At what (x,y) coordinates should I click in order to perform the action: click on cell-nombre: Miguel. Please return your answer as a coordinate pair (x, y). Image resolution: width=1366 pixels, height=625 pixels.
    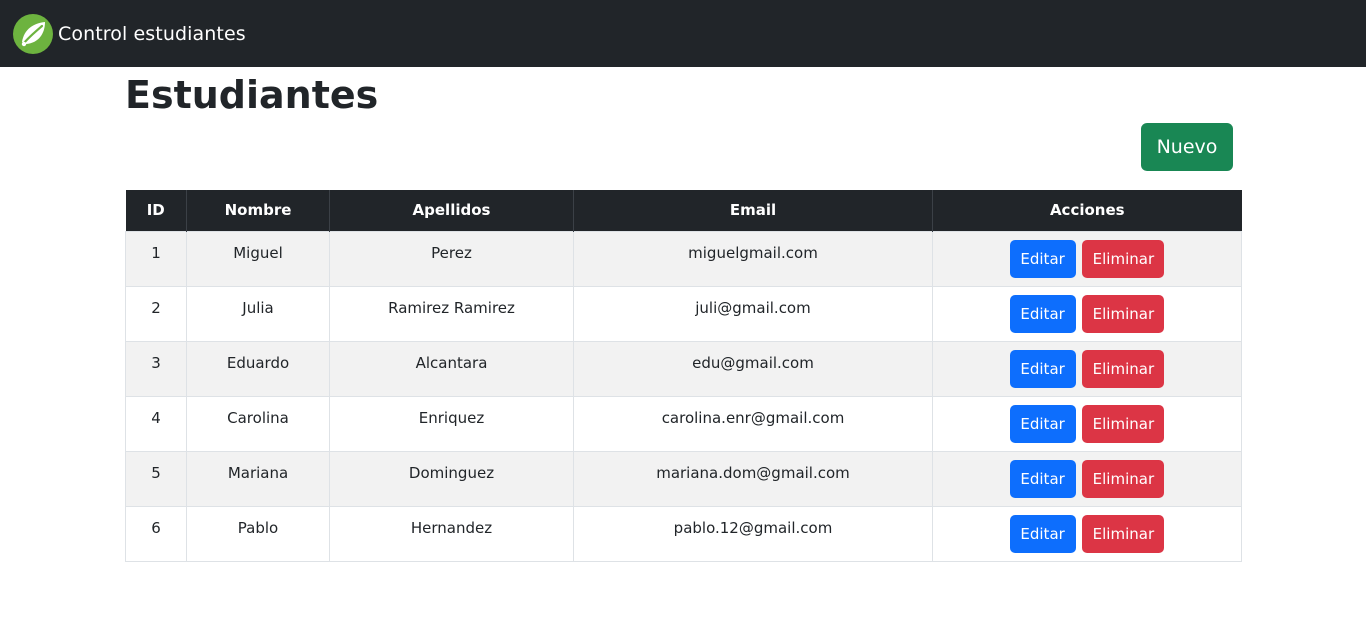
    Looking at the image, I should click on (258, 258).